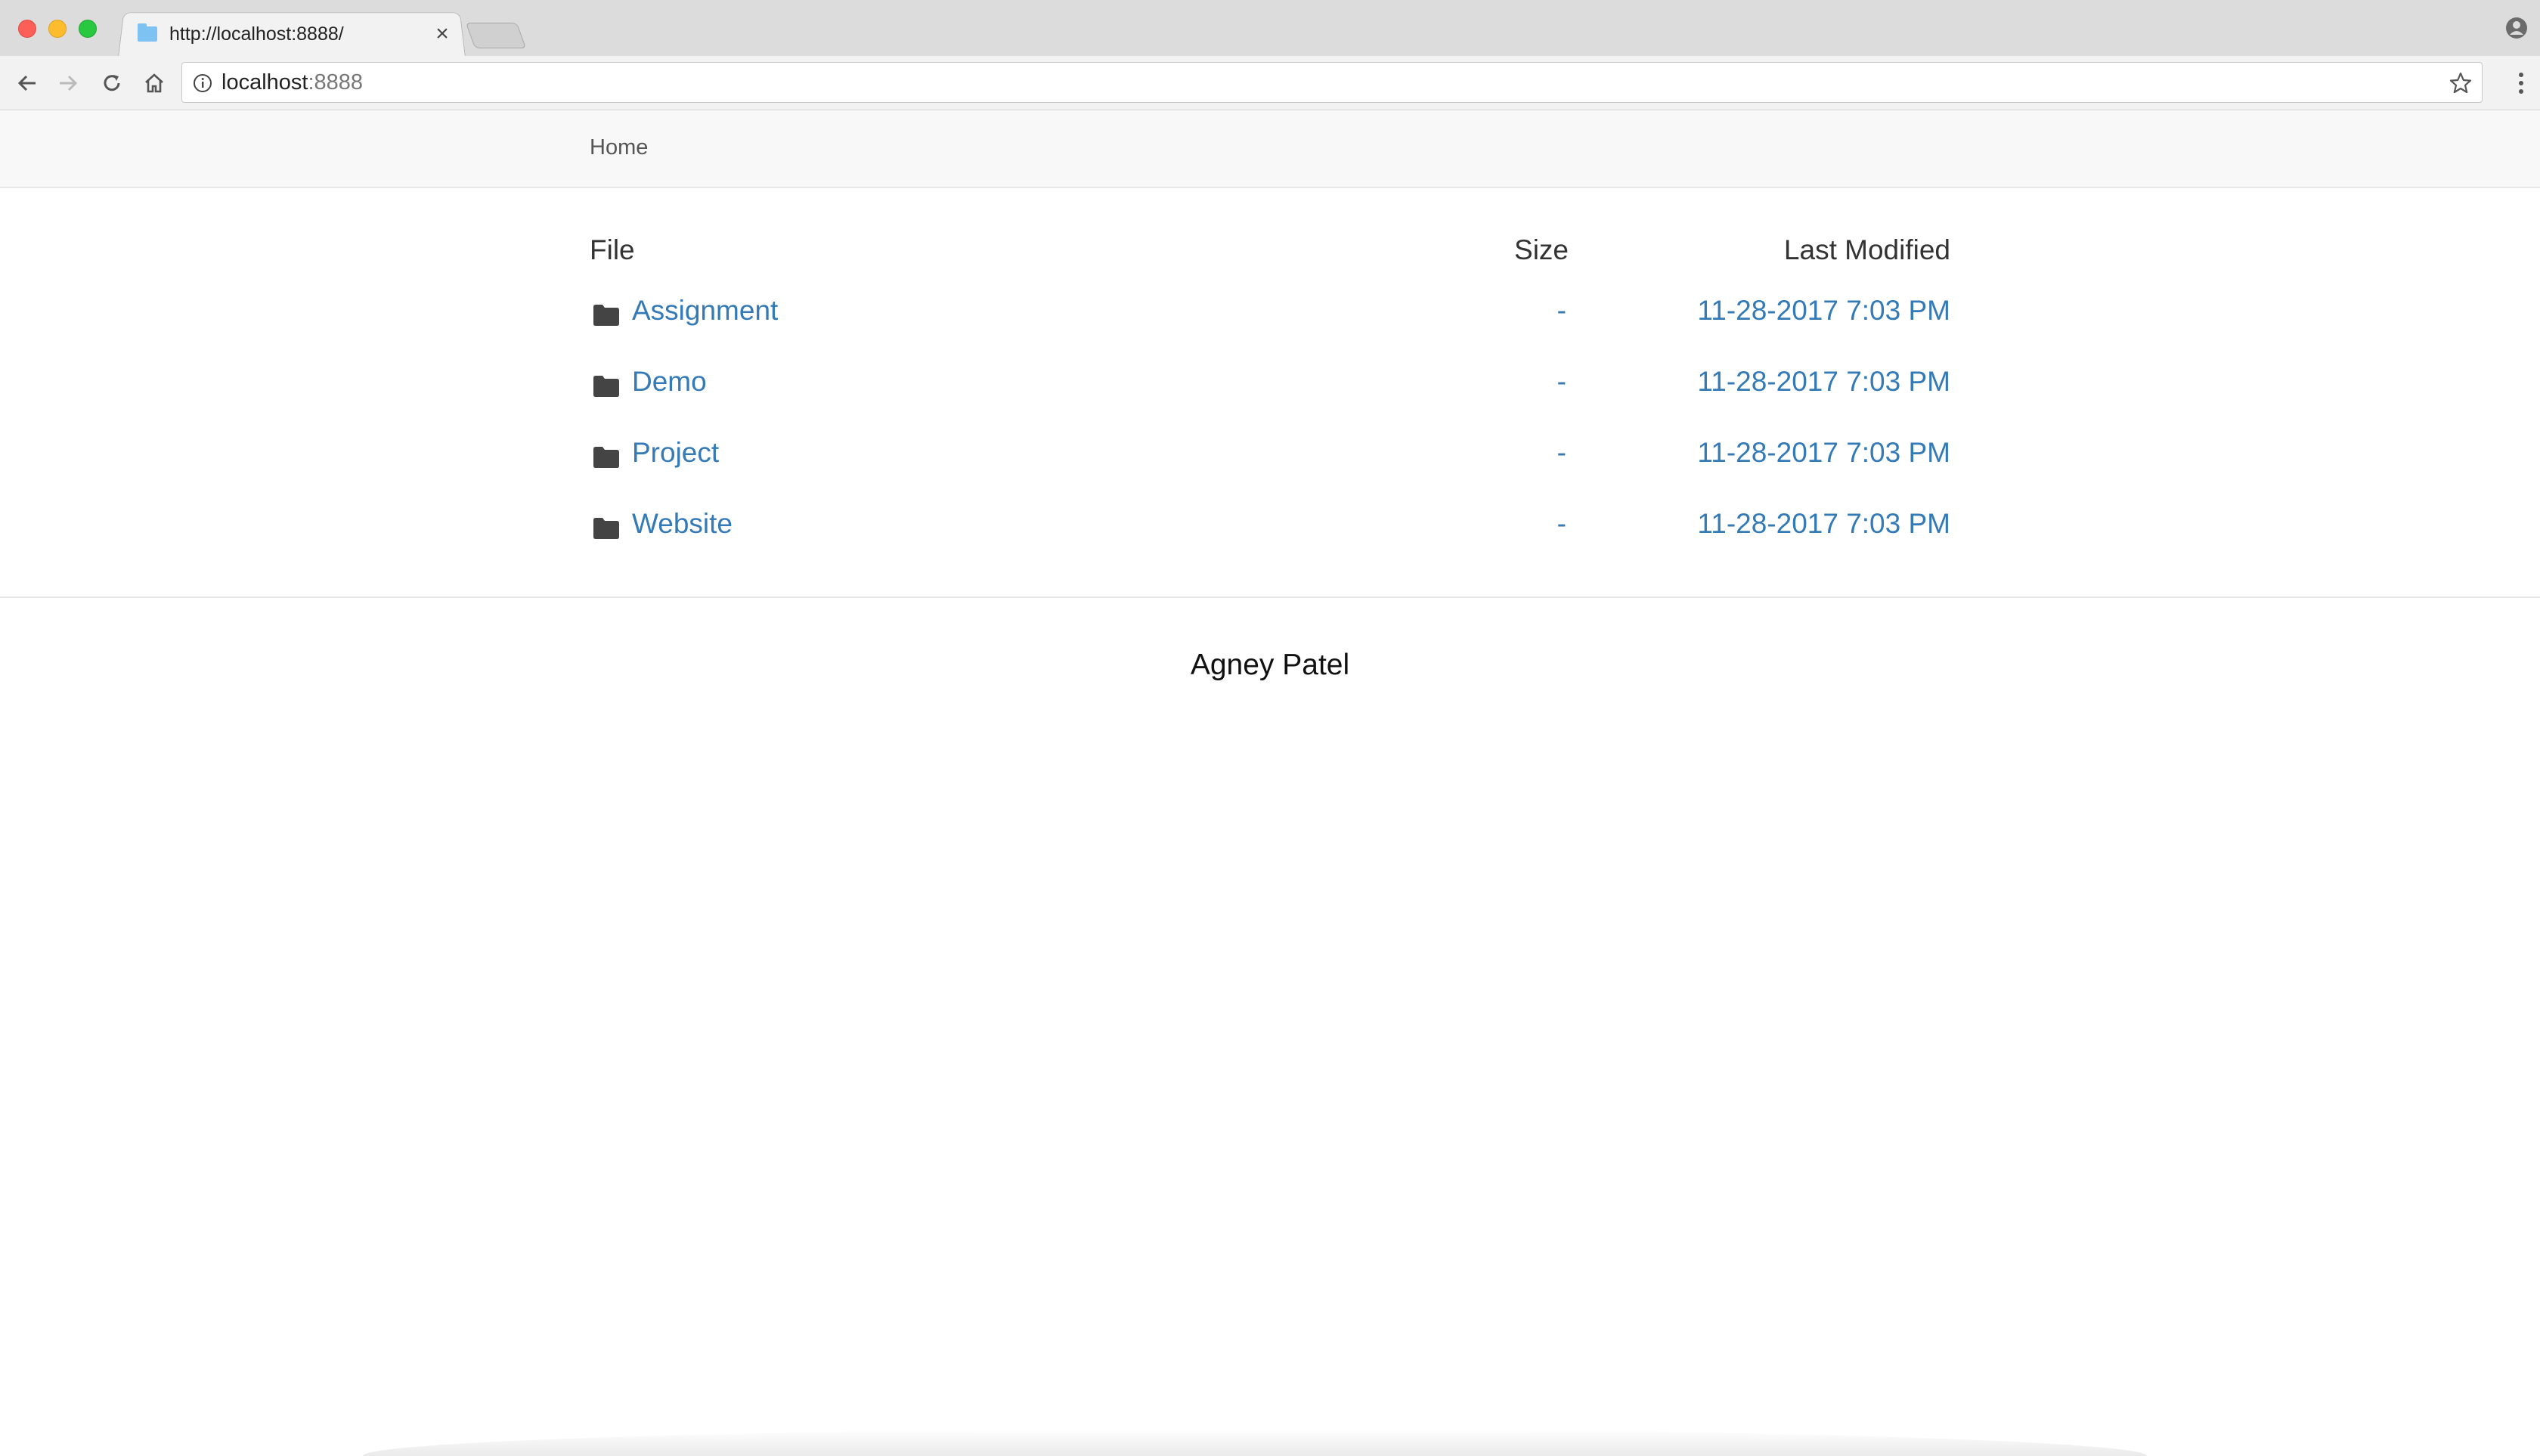  I want to click on table-row: Demo - 11-28-2017 7:03 PM, so click(1270, 388).